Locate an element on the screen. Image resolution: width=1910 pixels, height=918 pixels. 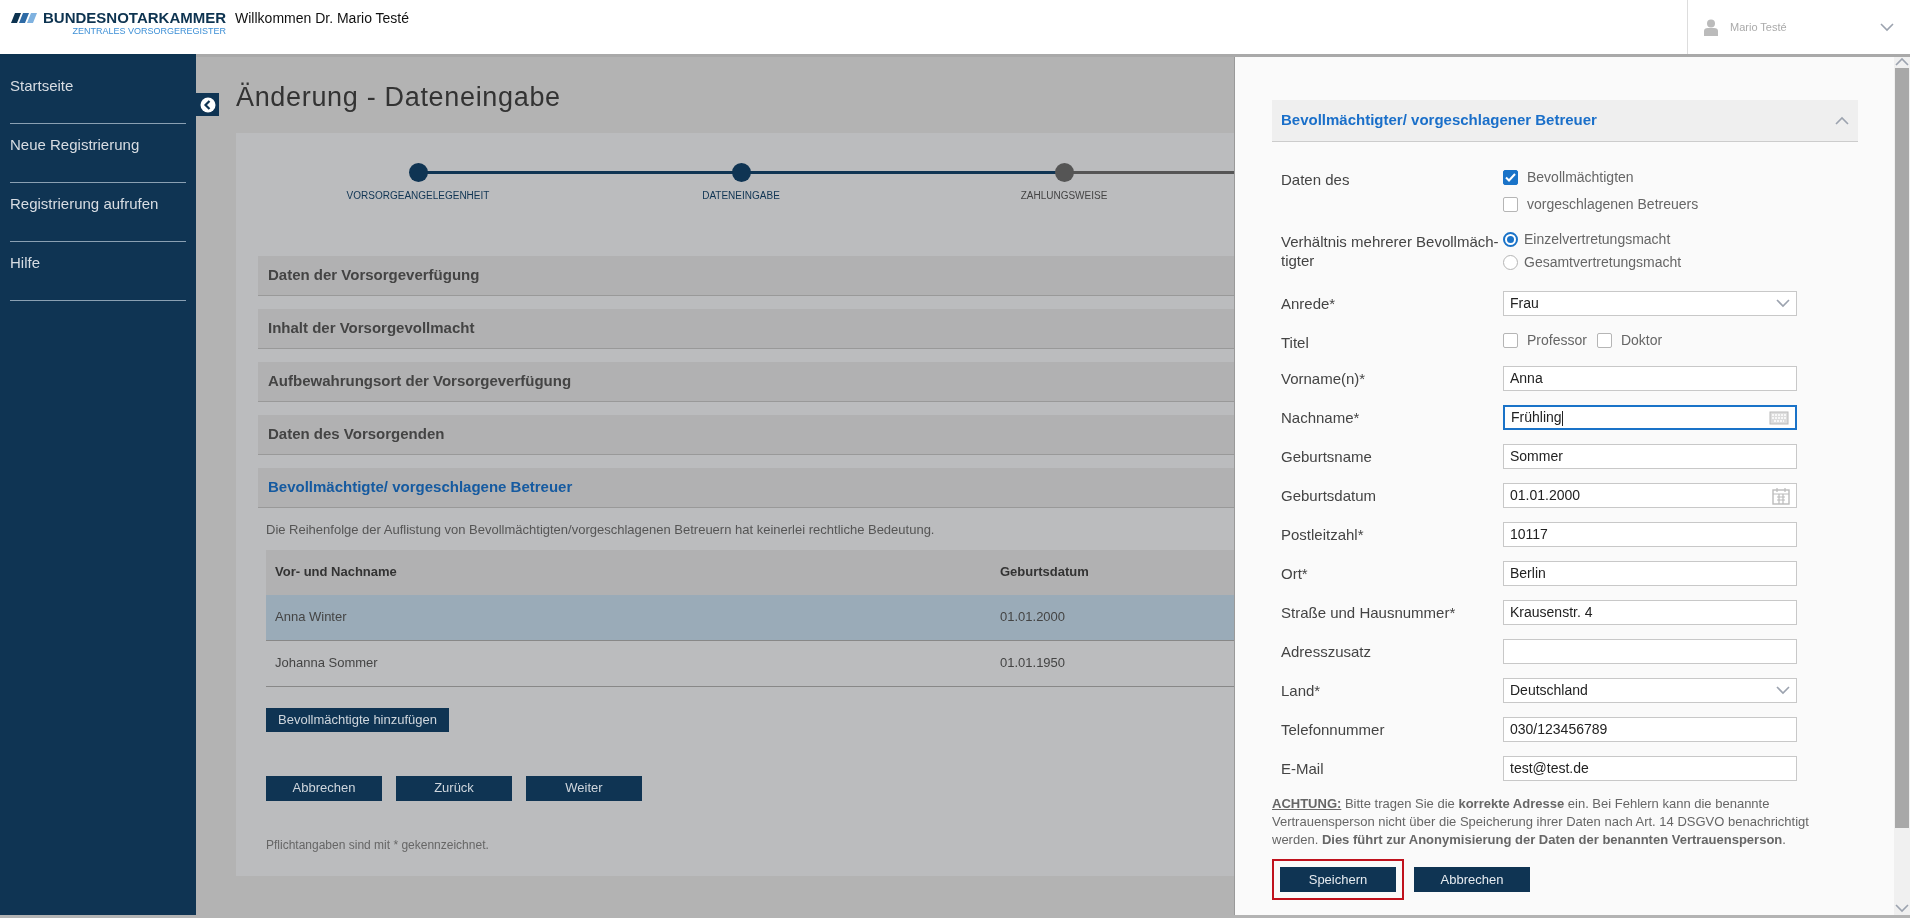
field-label: Straße und Hausnummer* is located at coordinates (1369, 612).